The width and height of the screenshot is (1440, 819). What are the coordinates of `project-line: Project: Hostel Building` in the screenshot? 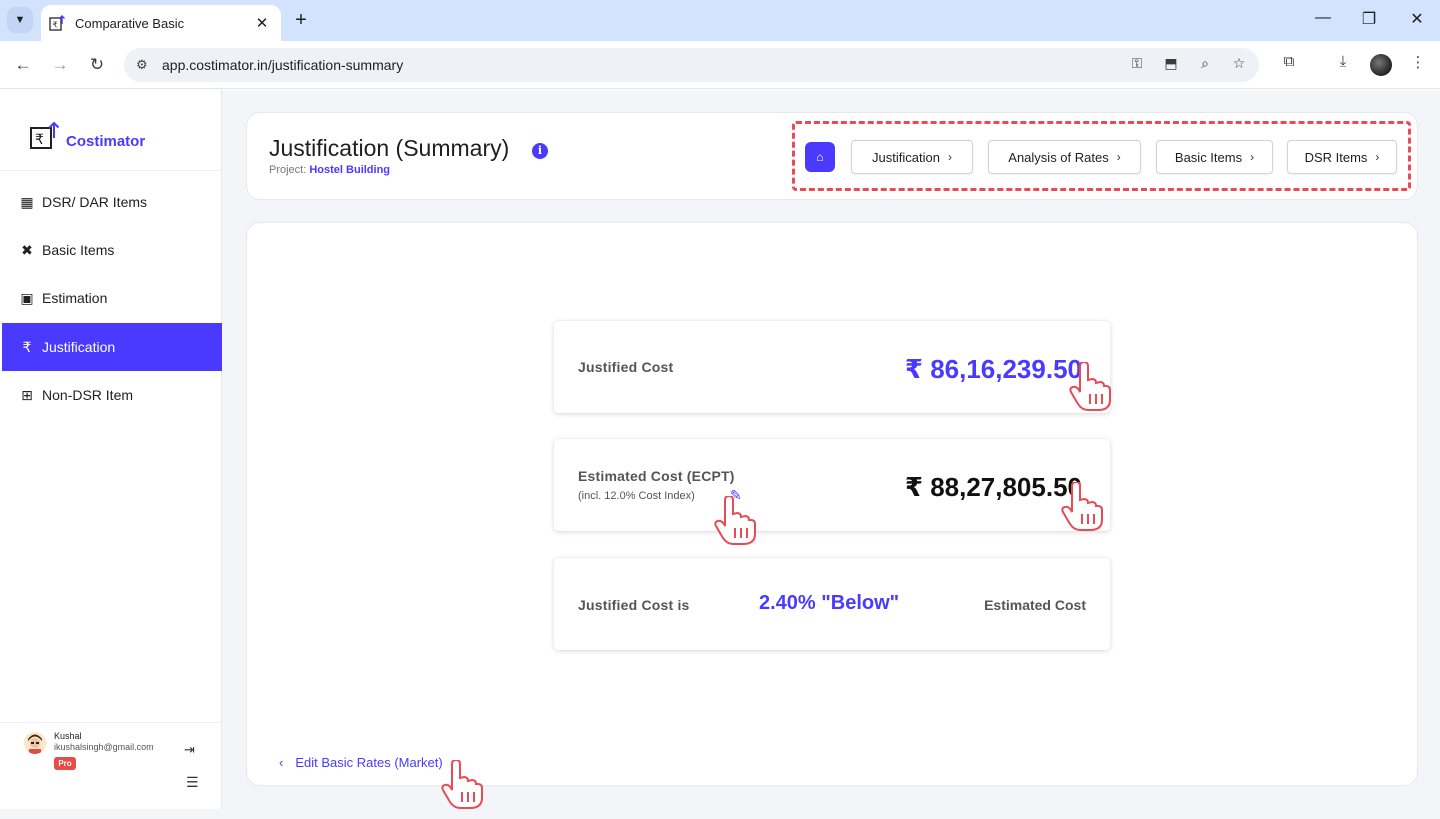 It's located at (329, 170).